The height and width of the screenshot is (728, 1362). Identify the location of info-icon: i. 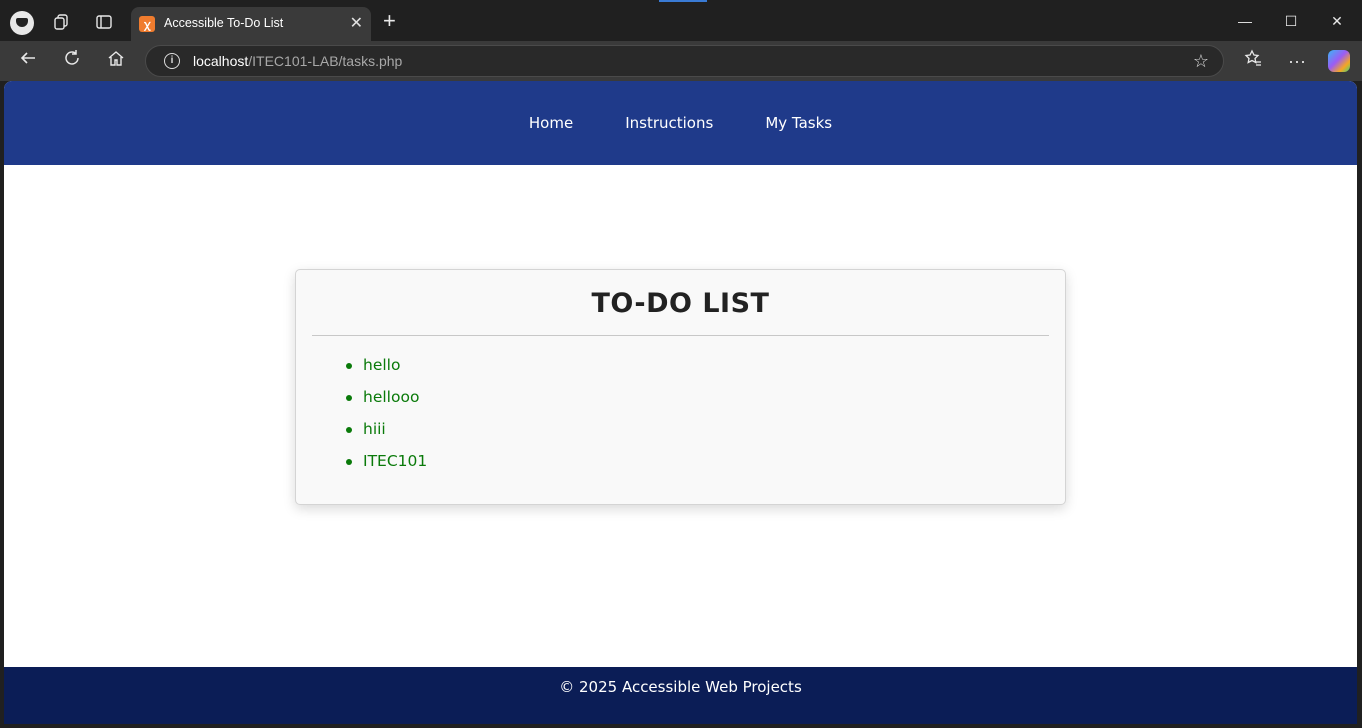
(172, 61).